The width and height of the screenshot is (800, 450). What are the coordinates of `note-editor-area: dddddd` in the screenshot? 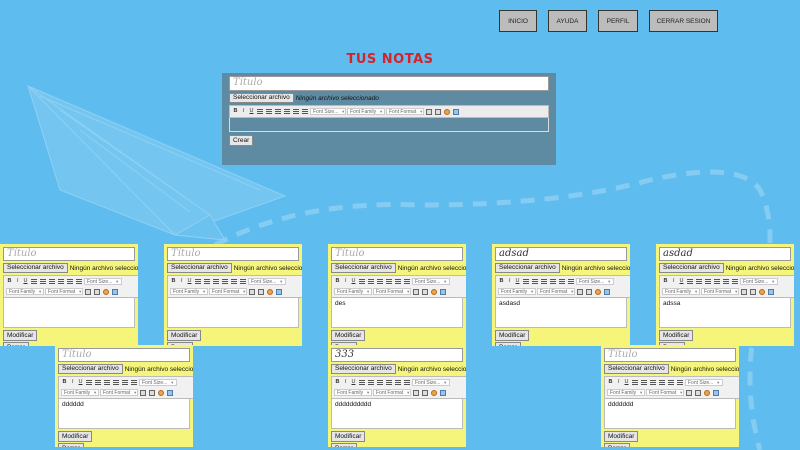 It's located at (124, 414).